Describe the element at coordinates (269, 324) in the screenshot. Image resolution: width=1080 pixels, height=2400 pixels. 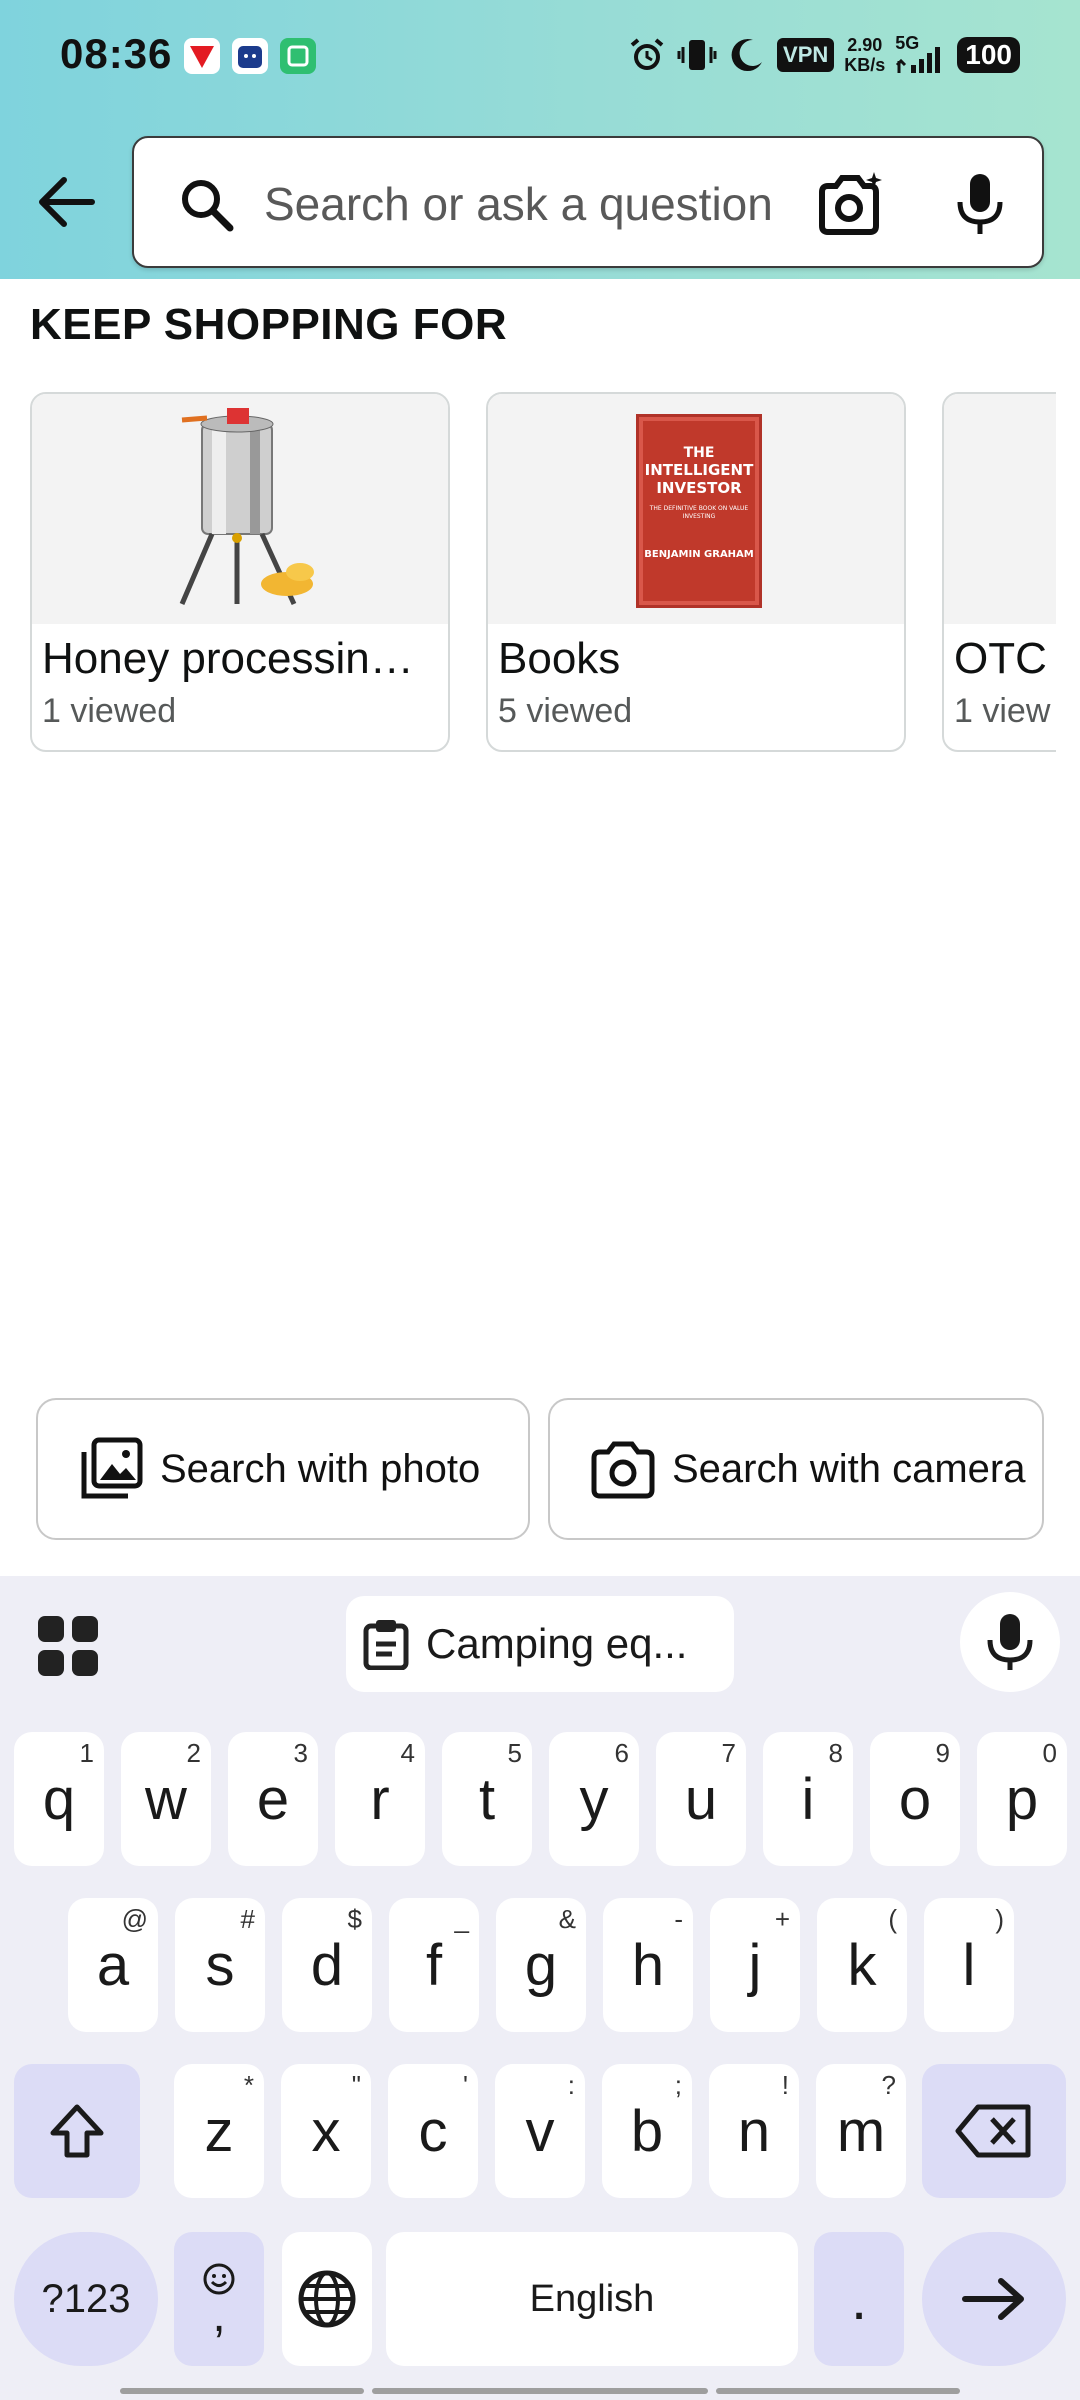
I see `keep-shopping-heading: KEEP SHOPPING FOR` at that location.